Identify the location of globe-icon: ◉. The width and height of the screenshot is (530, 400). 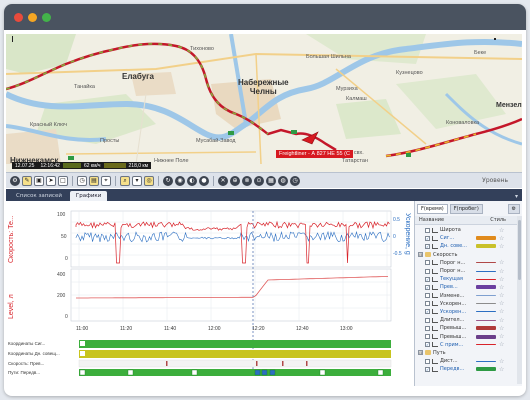
(180, 180).